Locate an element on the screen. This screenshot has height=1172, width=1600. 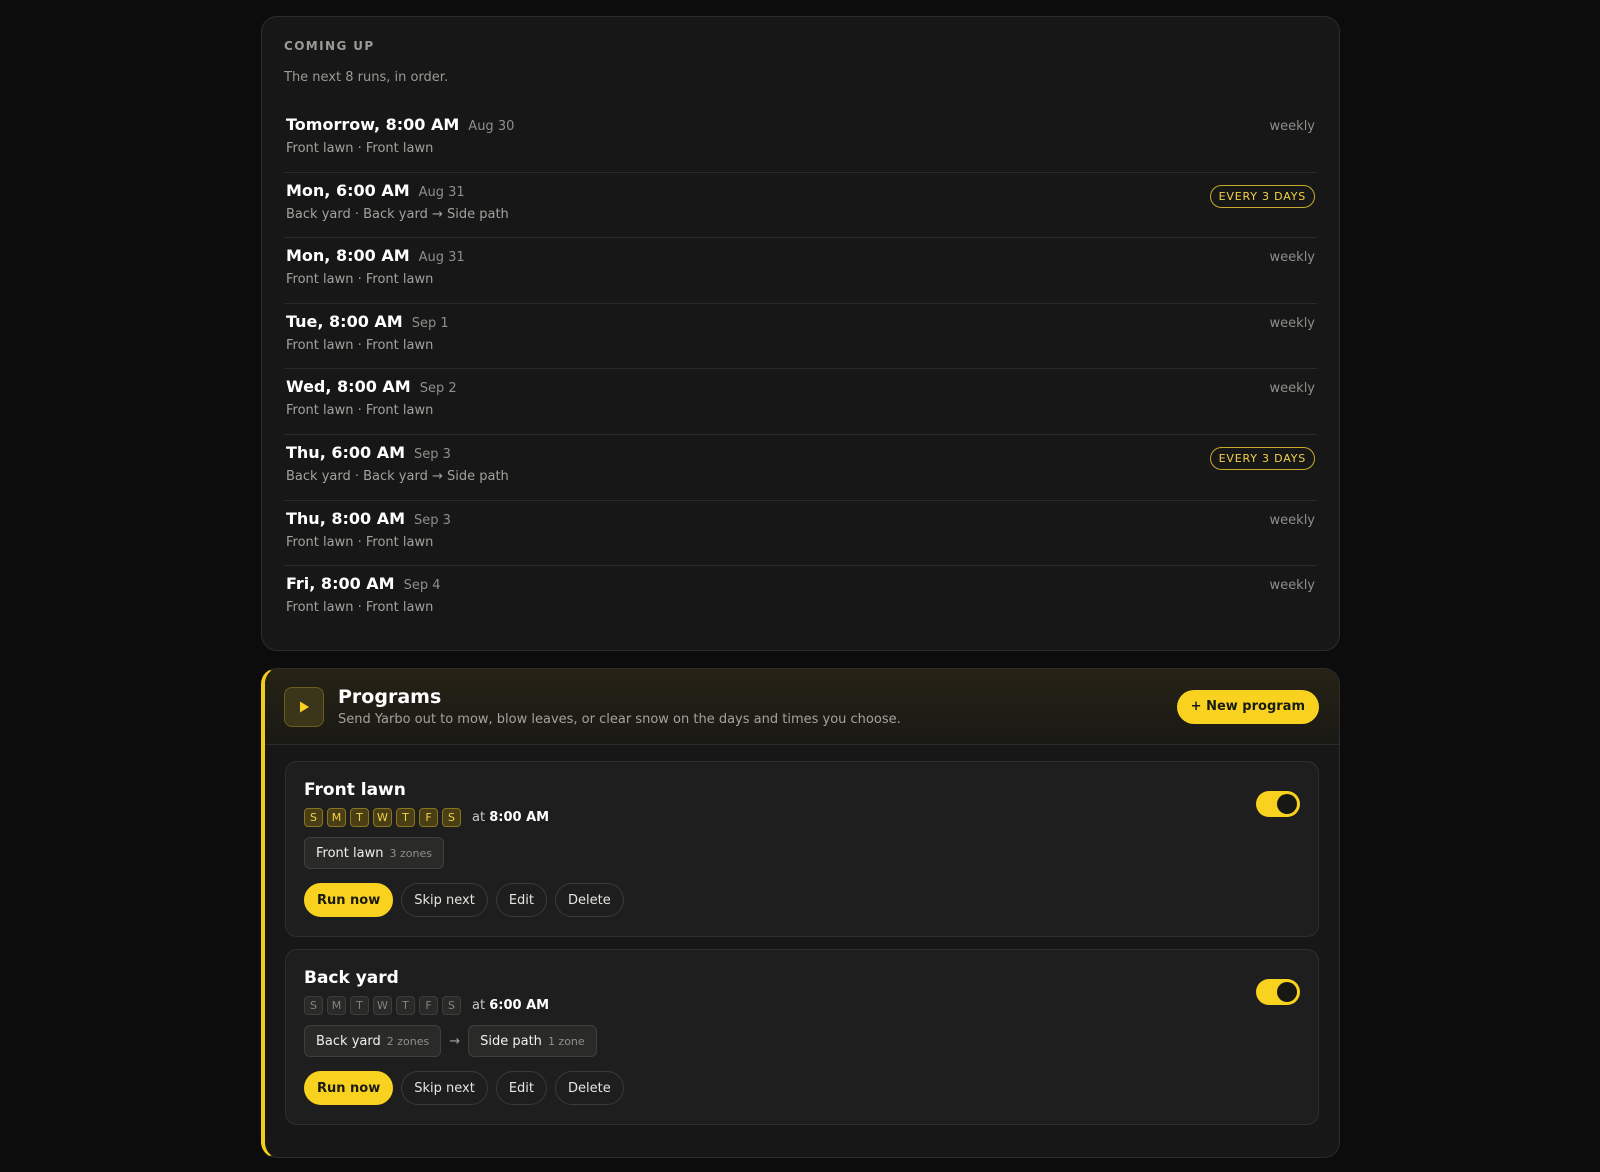
zone-chip: Front lawn 3 zones is located at coordinates (374, 853).